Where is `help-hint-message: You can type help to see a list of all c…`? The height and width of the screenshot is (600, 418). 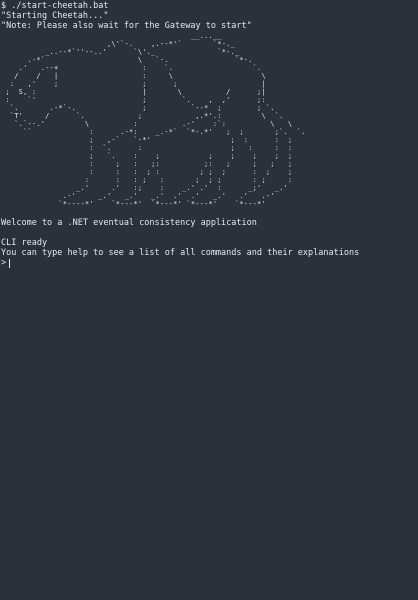
help-hint-message: You can type help to see a list of all c… is located at coordinates (180, 253).